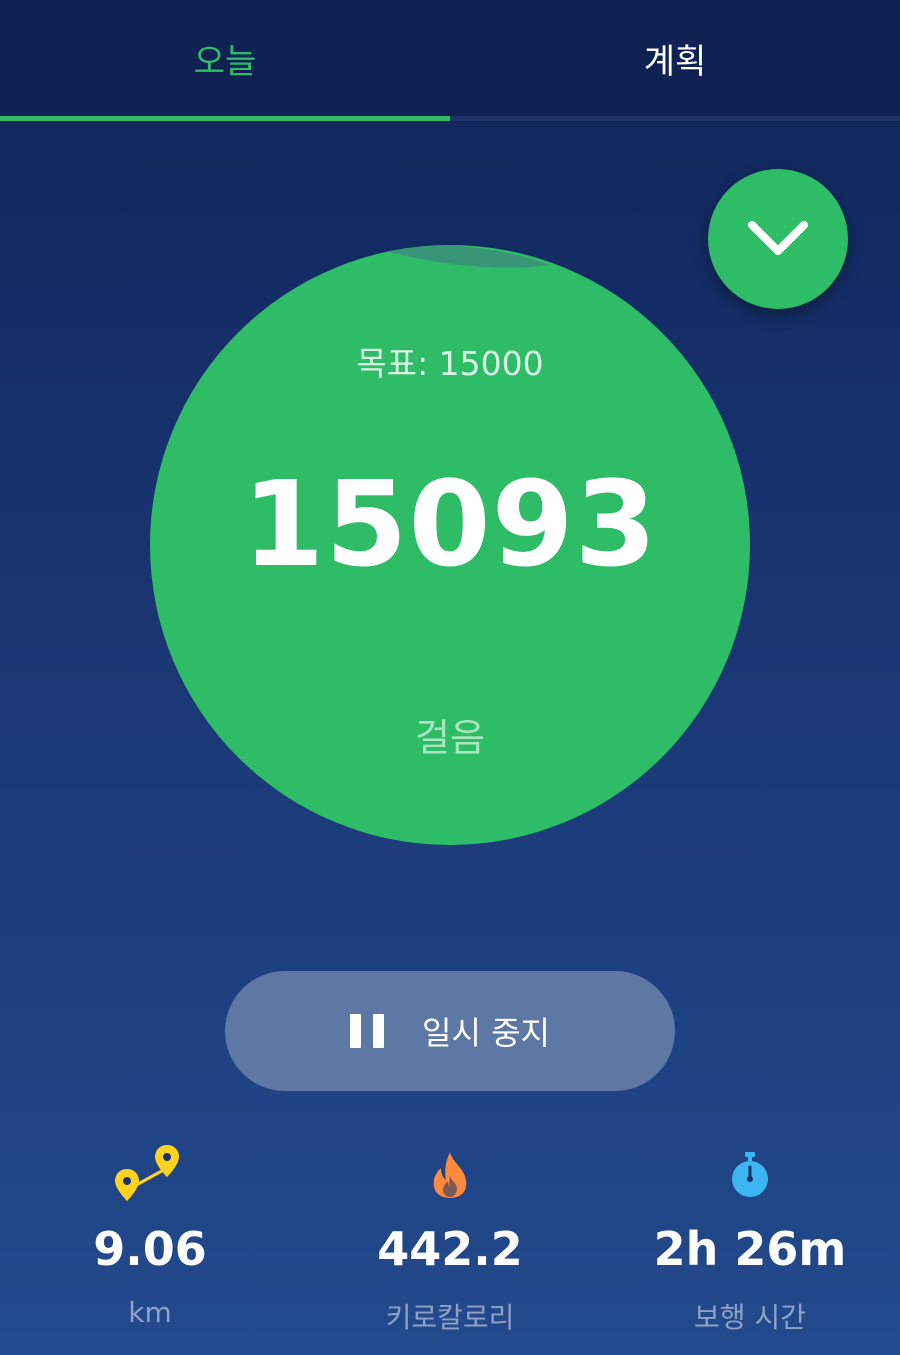 The width and height of the screenshot is (900, 1355). What do you see at coordinates (750, 1249) in the screenshot?
I see `walking-time-value: 2h 26m` at bounding box center [750, 1249].